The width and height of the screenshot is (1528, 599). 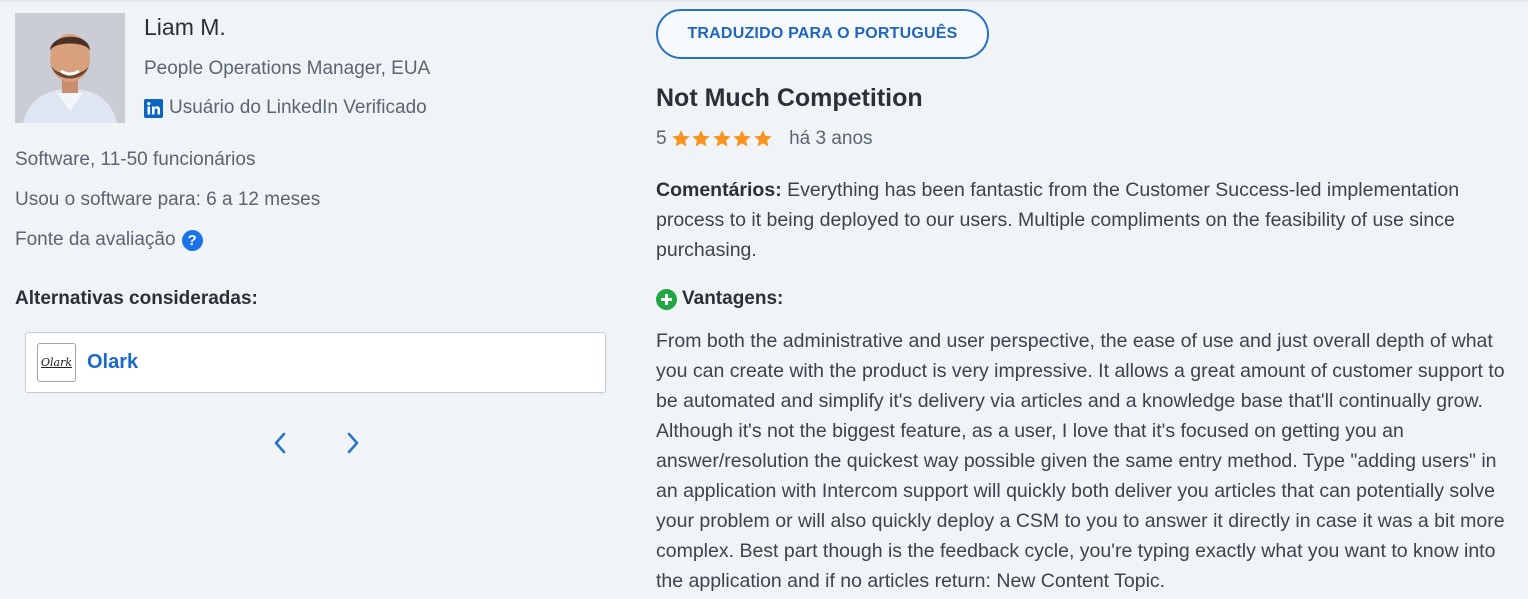 What do you see at coordinates (168, 199) in the screenshot?
I see `usage-duration: Usou o software para: 6 a 12 meses` at bounding box center [168, 199].